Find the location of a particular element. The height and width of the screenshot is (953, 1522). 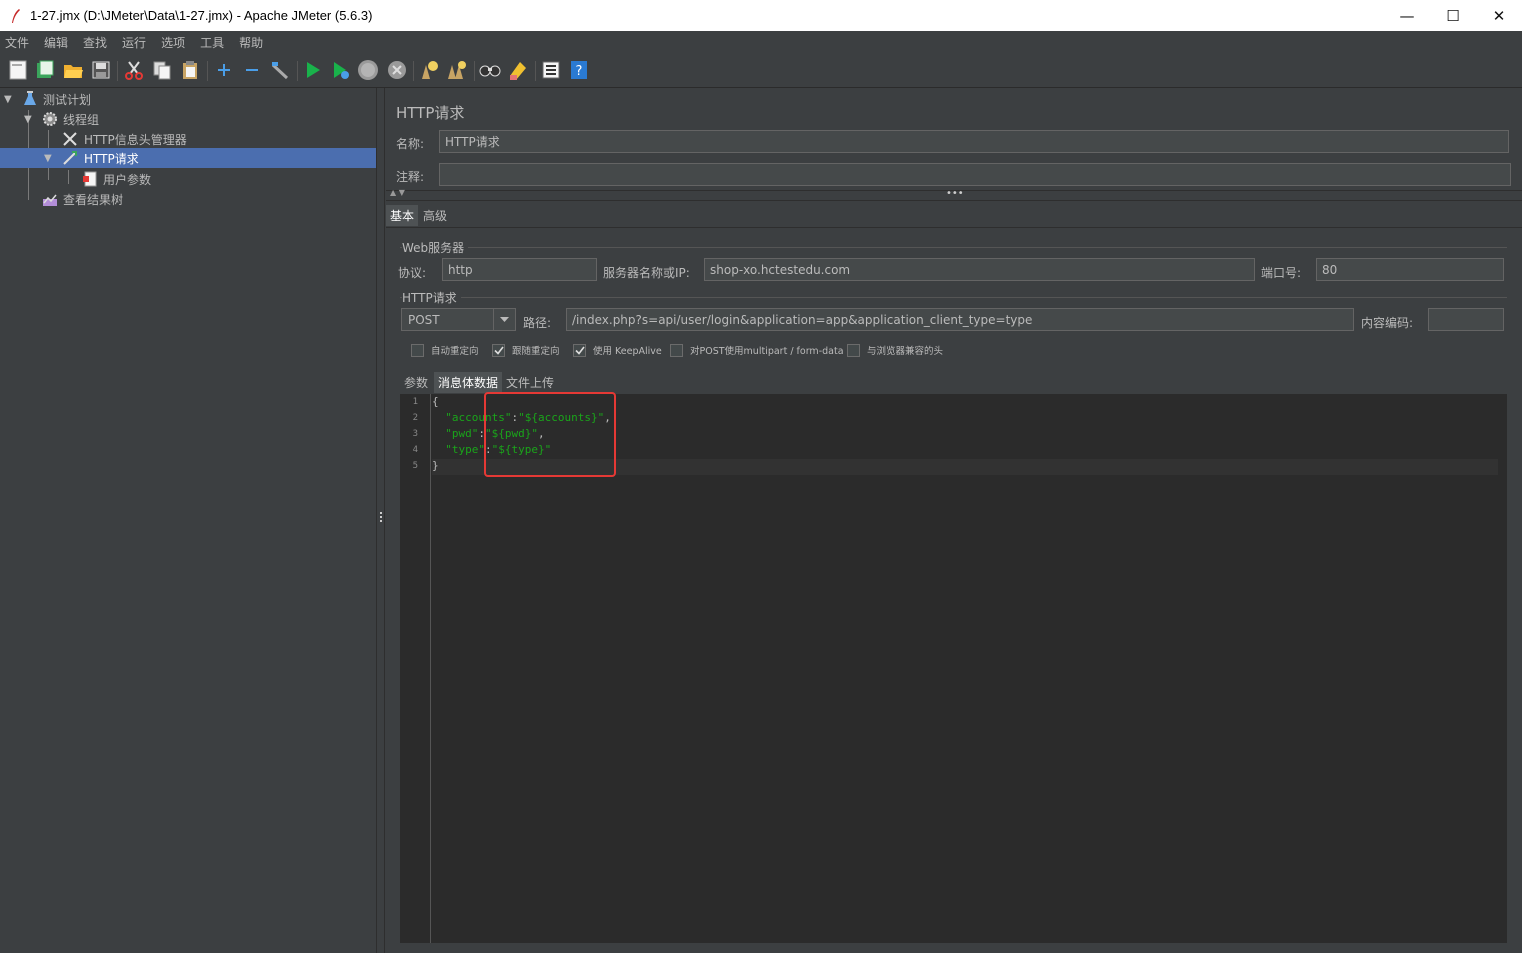

clear-all-icon is located at coordinates (457, 70).